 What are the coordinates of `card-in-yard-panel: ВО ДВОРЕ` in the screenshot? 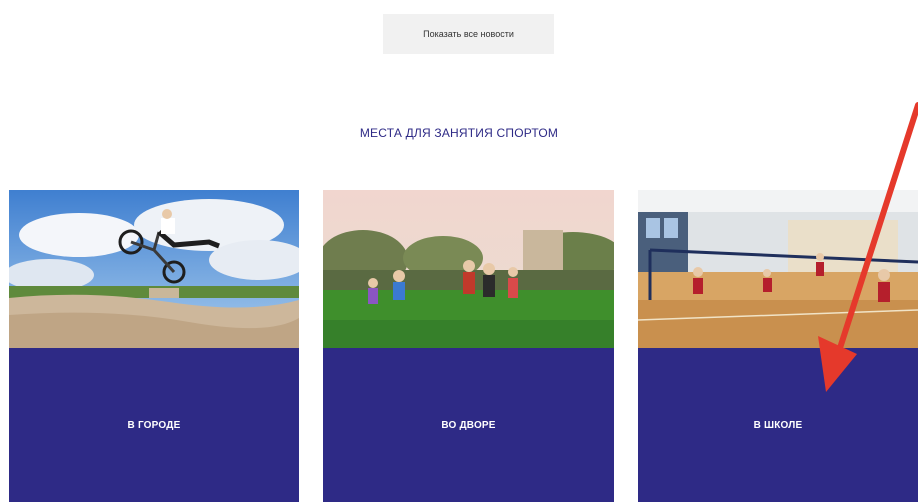 It's located at (468, 425).